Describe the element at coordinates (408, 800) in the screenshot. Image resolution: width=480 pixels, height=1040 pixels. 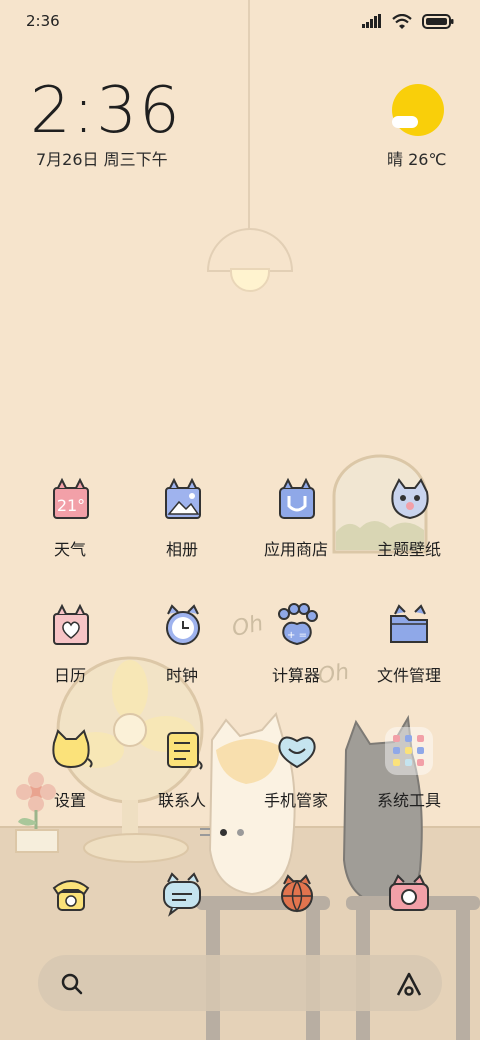
I see `app-label: 系统工具` at that location.